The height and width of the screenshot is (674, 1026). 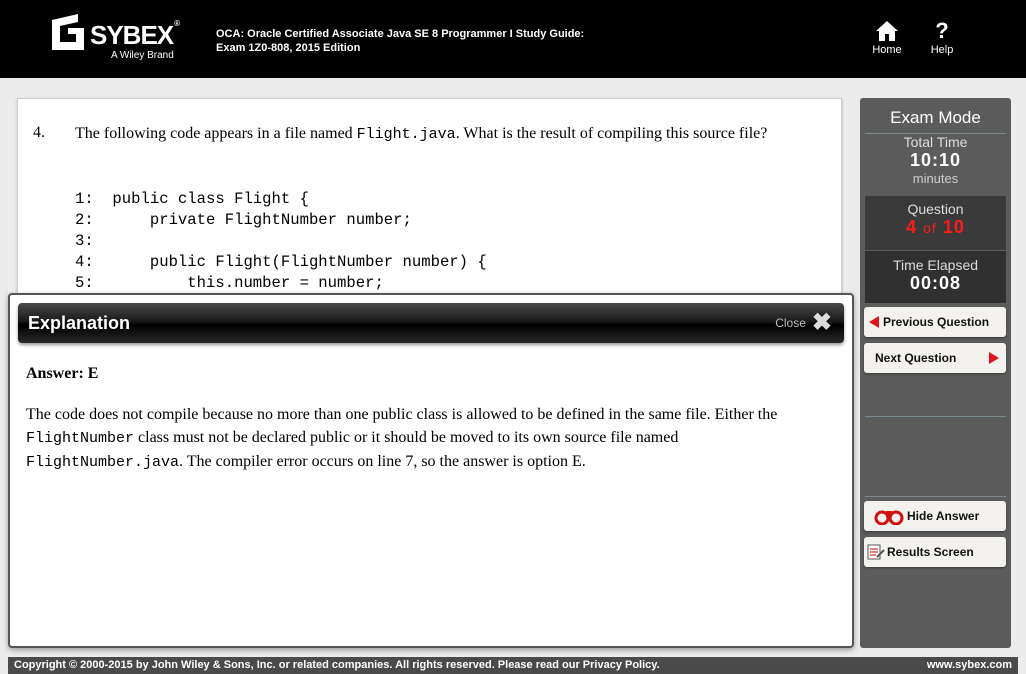 What do you see at coordinates (68, 32) in the screenshot?
I see `logo-mark-icon` at bounding box center [68, 32].